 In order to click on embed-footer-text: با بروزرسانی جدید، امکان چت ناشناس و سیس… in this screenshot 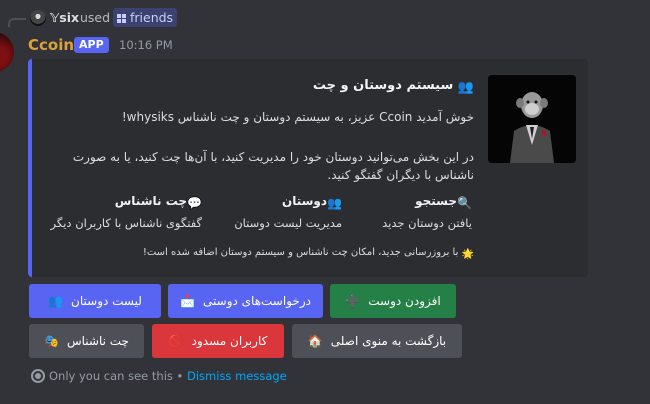, I will do `click(300, 252)`.